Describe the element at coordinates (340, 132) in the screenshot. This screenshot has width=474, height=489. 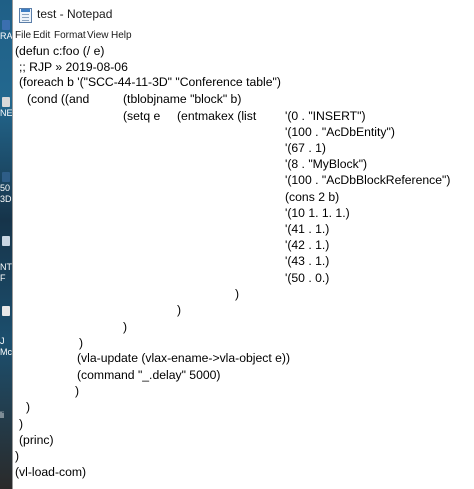
I see `code-line: '(100 . "AcDbEntity")` at that location.